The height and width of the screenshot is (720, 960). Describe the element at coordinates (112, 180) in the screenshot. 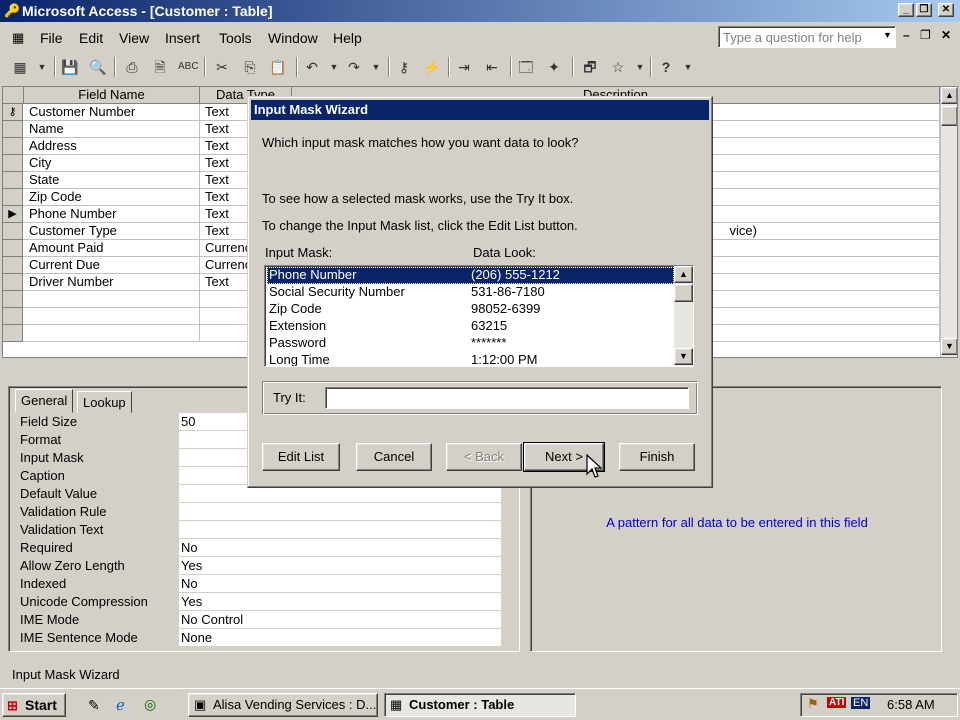

I see `field-name-cell: State` at that location.